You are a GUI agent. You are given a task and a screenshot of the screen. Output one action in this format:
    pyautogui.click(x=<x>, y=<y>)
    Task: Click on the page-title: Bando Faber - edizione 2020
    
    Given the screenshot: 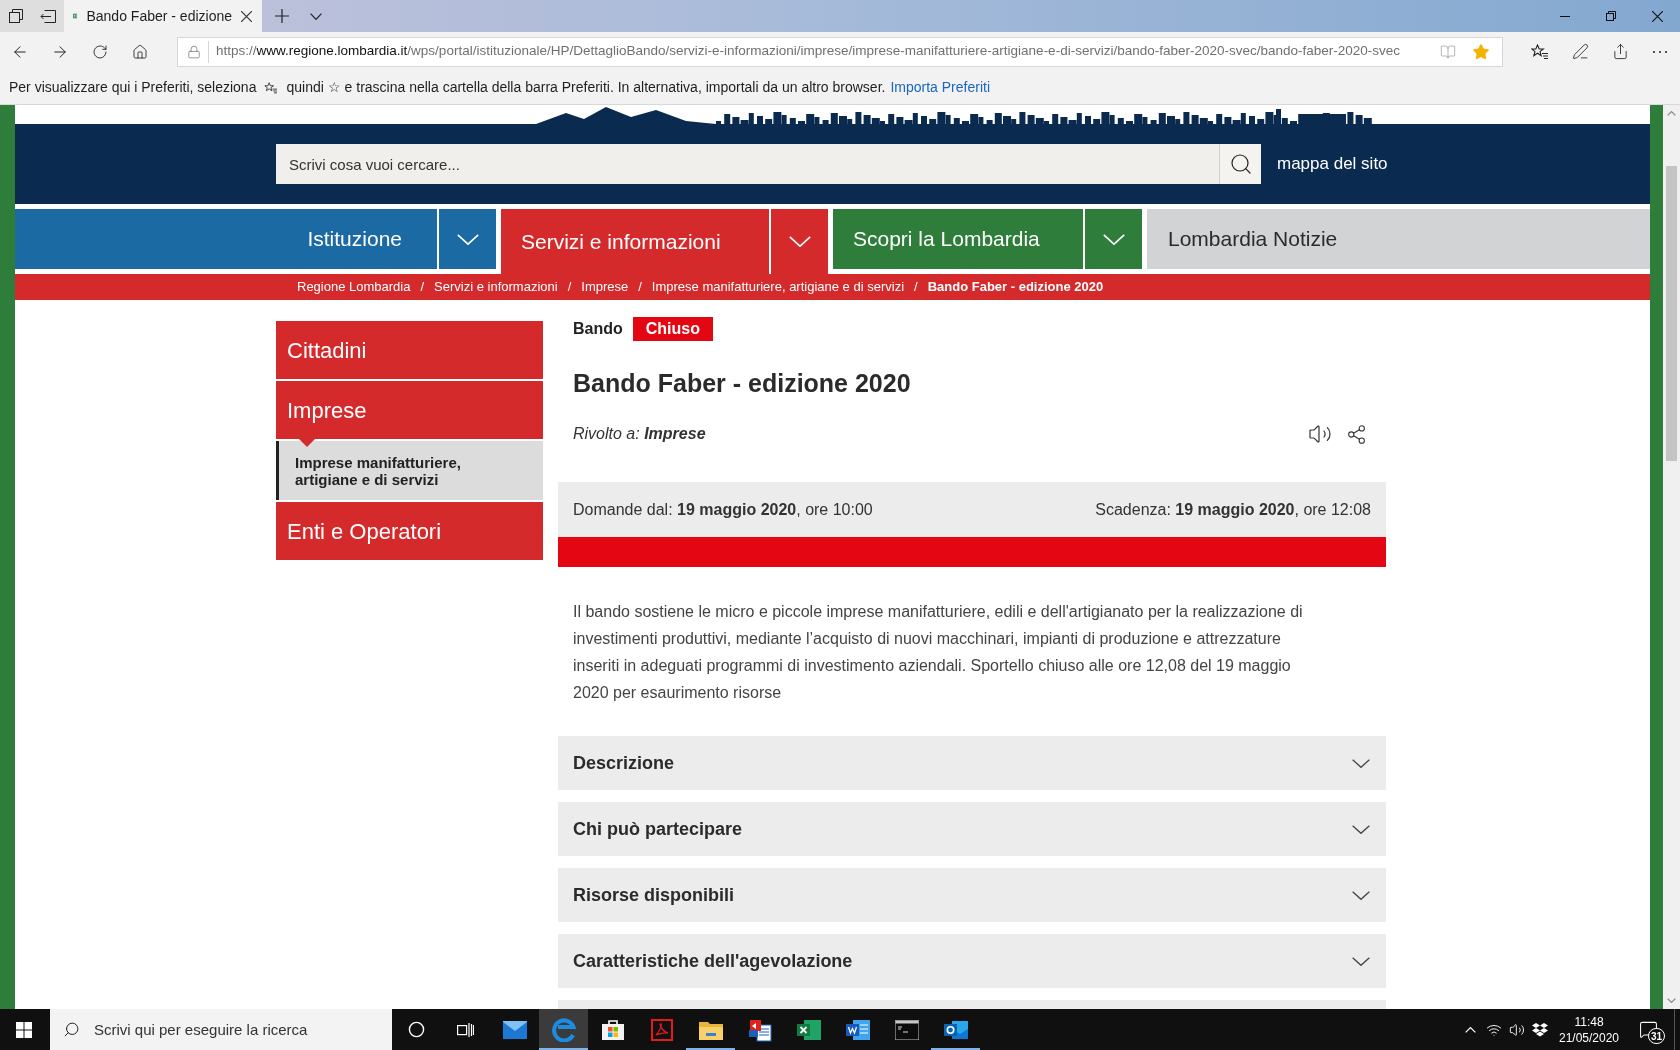 What is the action you would take?
    pyautogui.click(x=742, y=383)
    